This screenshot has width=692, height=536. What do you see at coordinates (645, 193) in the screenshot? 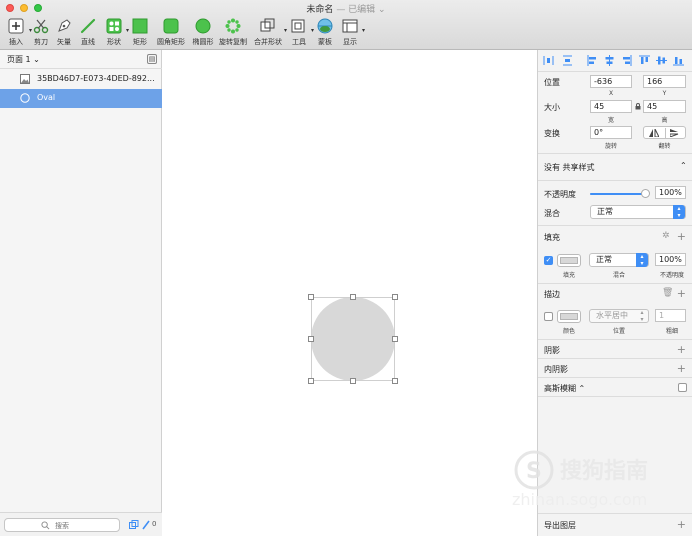
I see `opacity-slider-knob` at bounding box center [645, 193].